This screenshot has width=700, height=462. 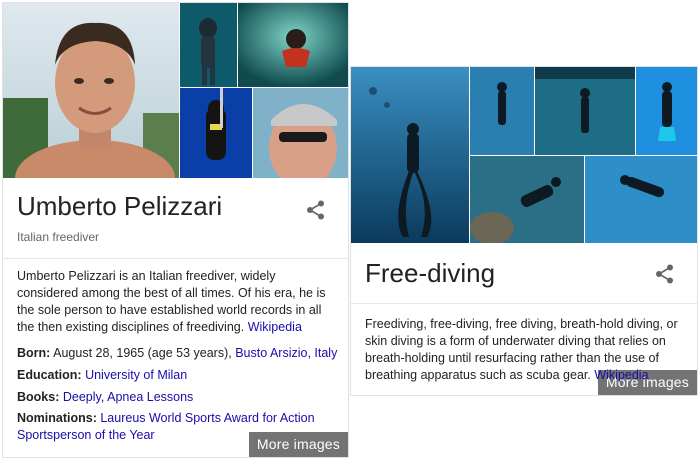 I want to click on fact-born-label: Born:, so click(x=34, y=353).